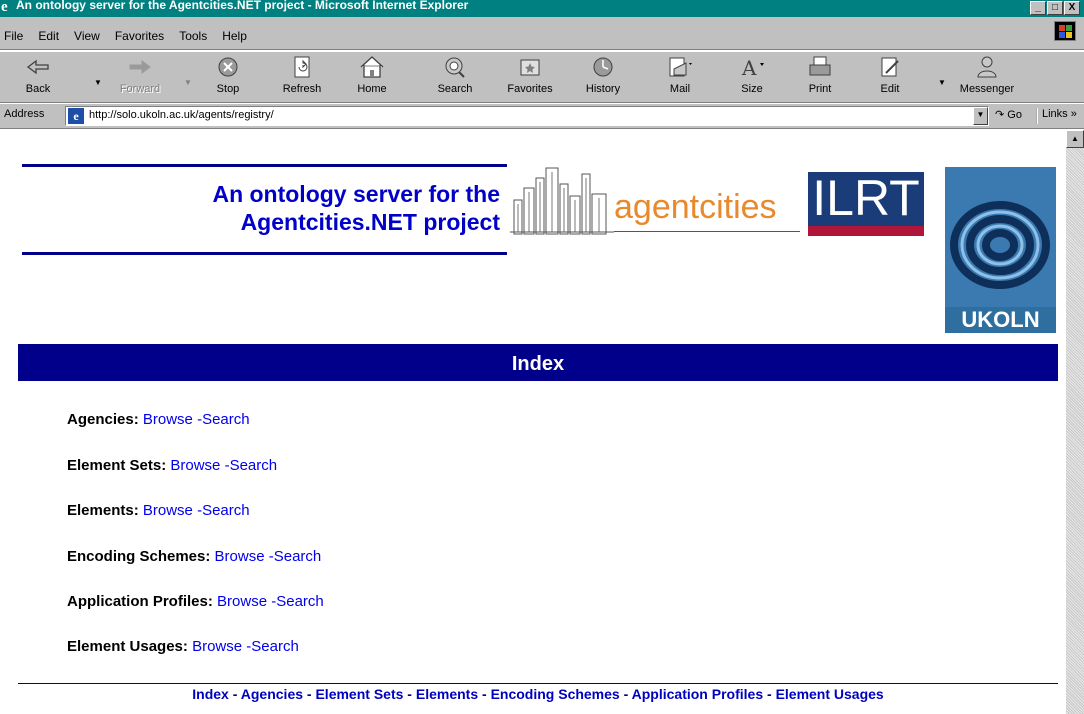 This screenshot has height=714, width=1084. I want to click on window-controls: _ □ X, so click(1054, 8).